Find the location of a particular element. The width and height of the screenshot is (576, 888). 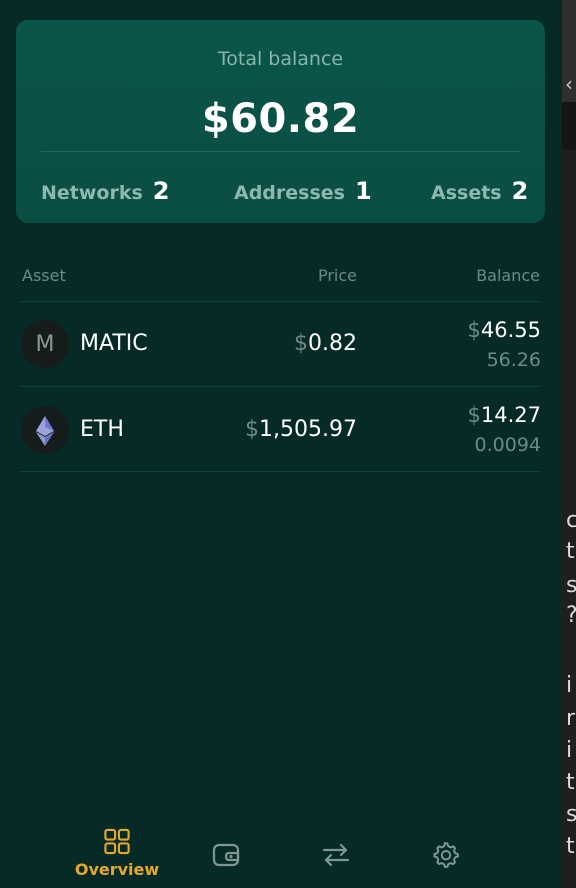

grid-icon is located at coordinates (117, 841).